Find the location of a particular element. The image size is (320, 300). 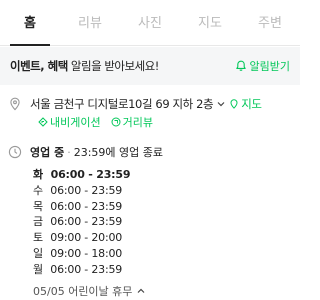

banner-text-rest: 알림을 받아보세요! is located at coordinates (113, 66).